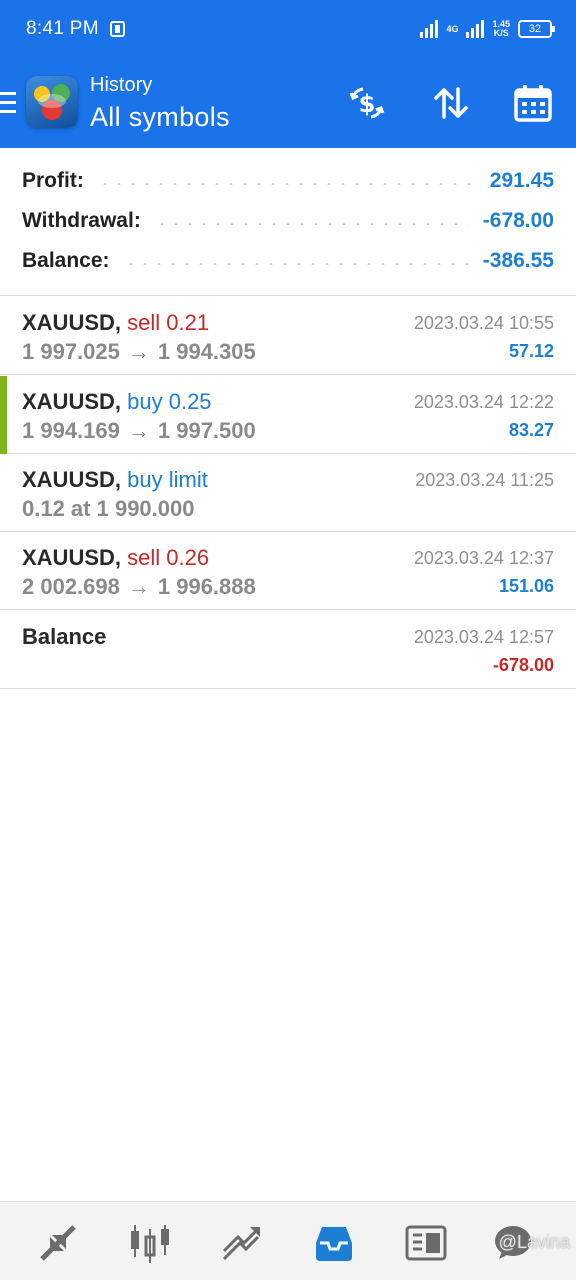 This screenshot has width=576, height=1280. What do you see at coordinates (168, 557) in the screenshot?
I see `deal-action: sell 0.26` at bounding box center [168, 557].